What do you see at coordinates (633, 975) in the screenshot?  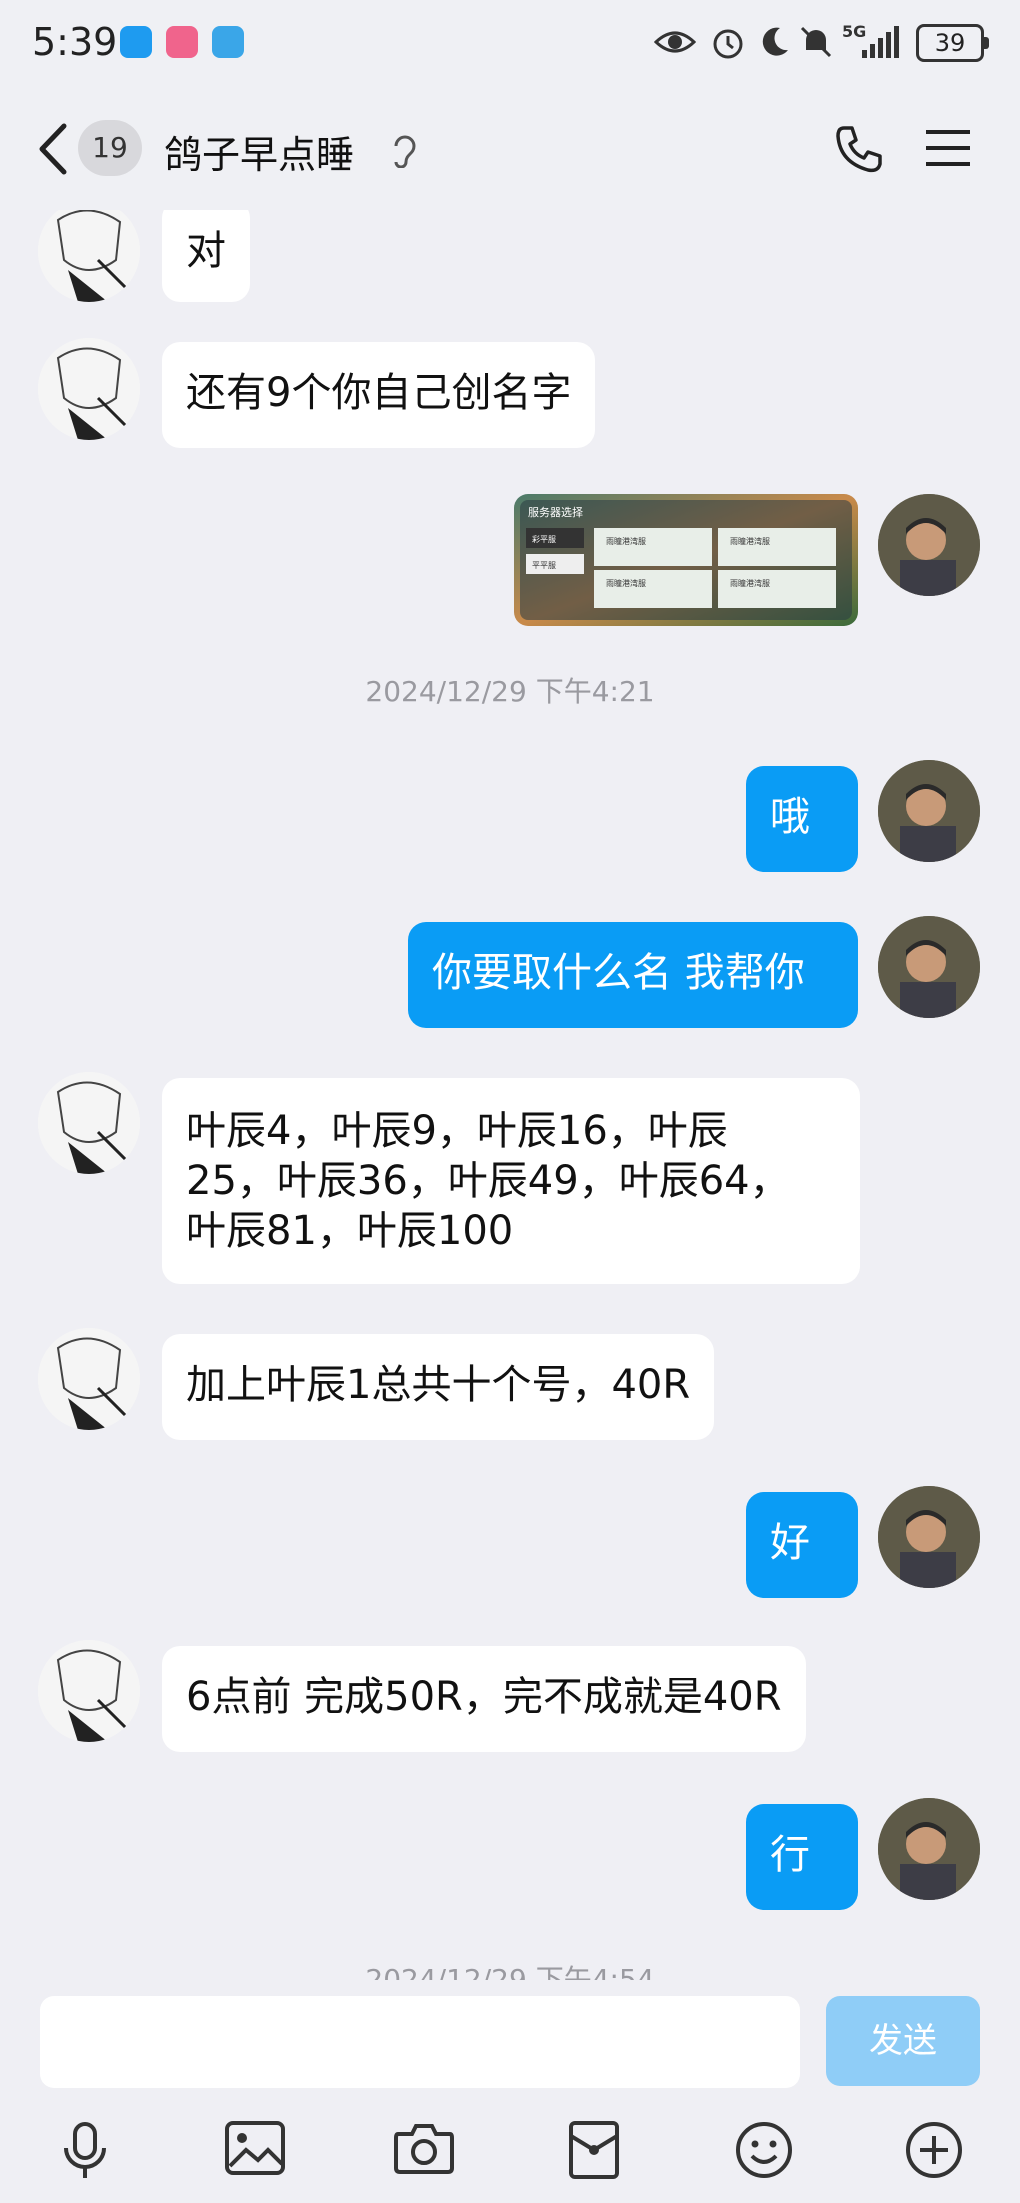 I see `message-bubble-sent: 你要取什么名 我帮你` at bounding box center [633, 975].